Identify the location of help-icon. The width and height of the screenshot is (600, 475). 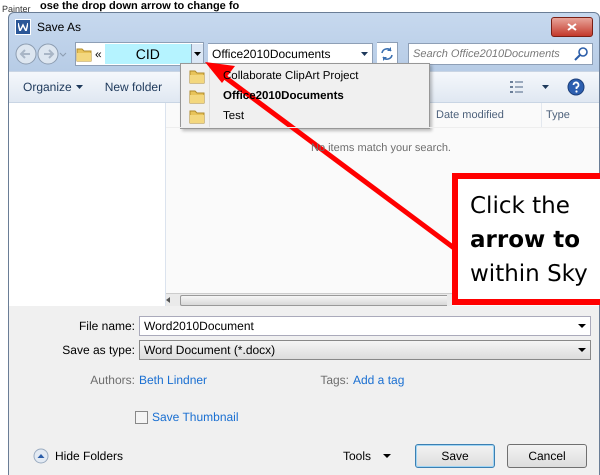
(576, 87).